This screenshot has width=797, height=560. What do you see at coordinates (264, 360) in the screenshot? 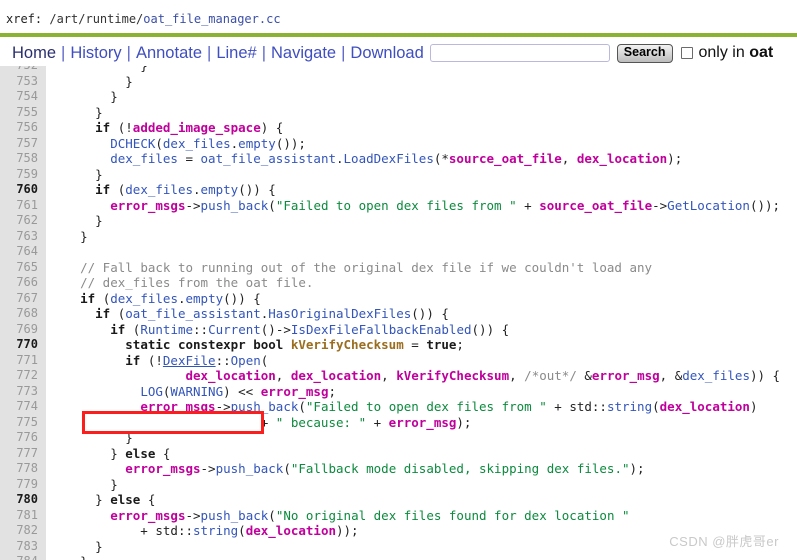
I see `code-token: (` at bounding box center [264, 360].